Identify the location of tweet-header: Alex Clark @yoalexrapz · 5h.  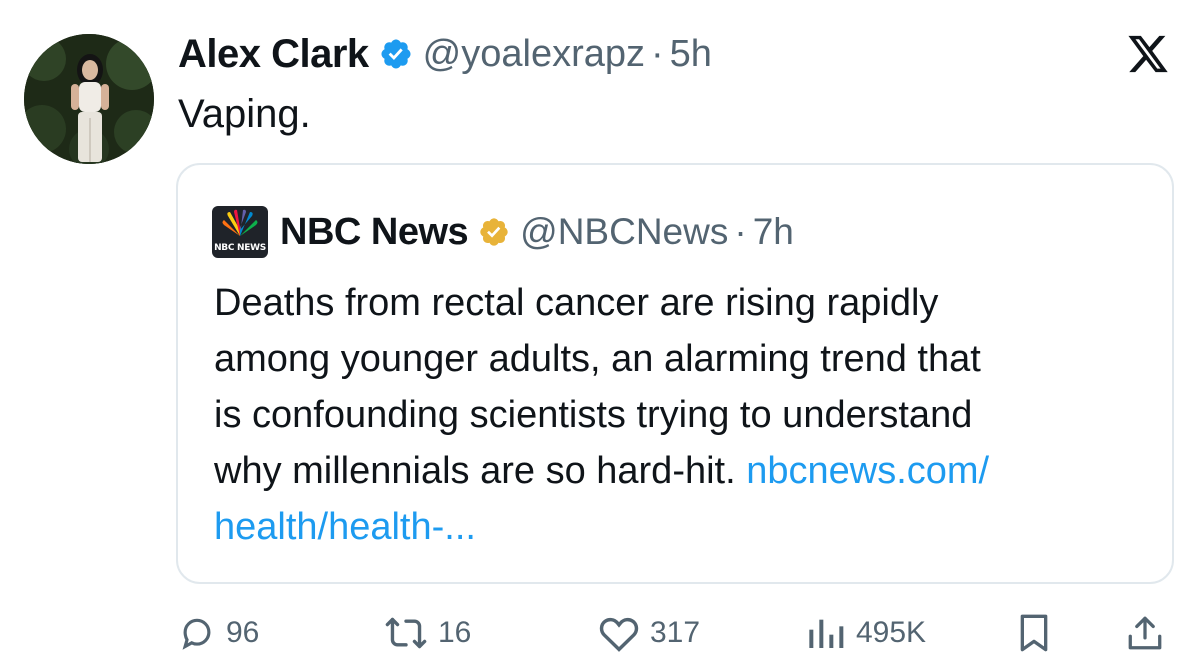
(445, 54).